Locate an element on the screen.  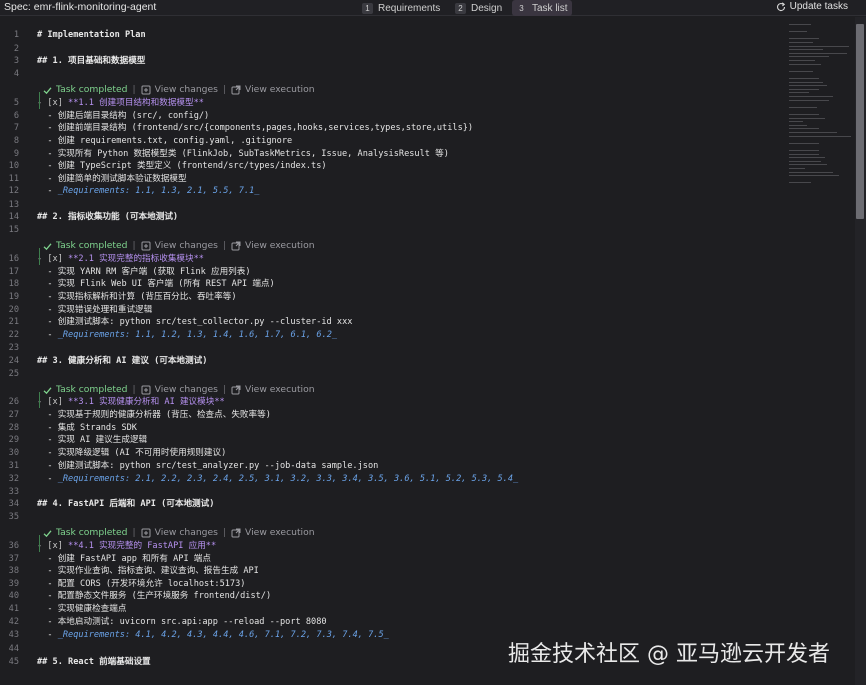
editor-line: 23 is located at coordinates (400, 348).